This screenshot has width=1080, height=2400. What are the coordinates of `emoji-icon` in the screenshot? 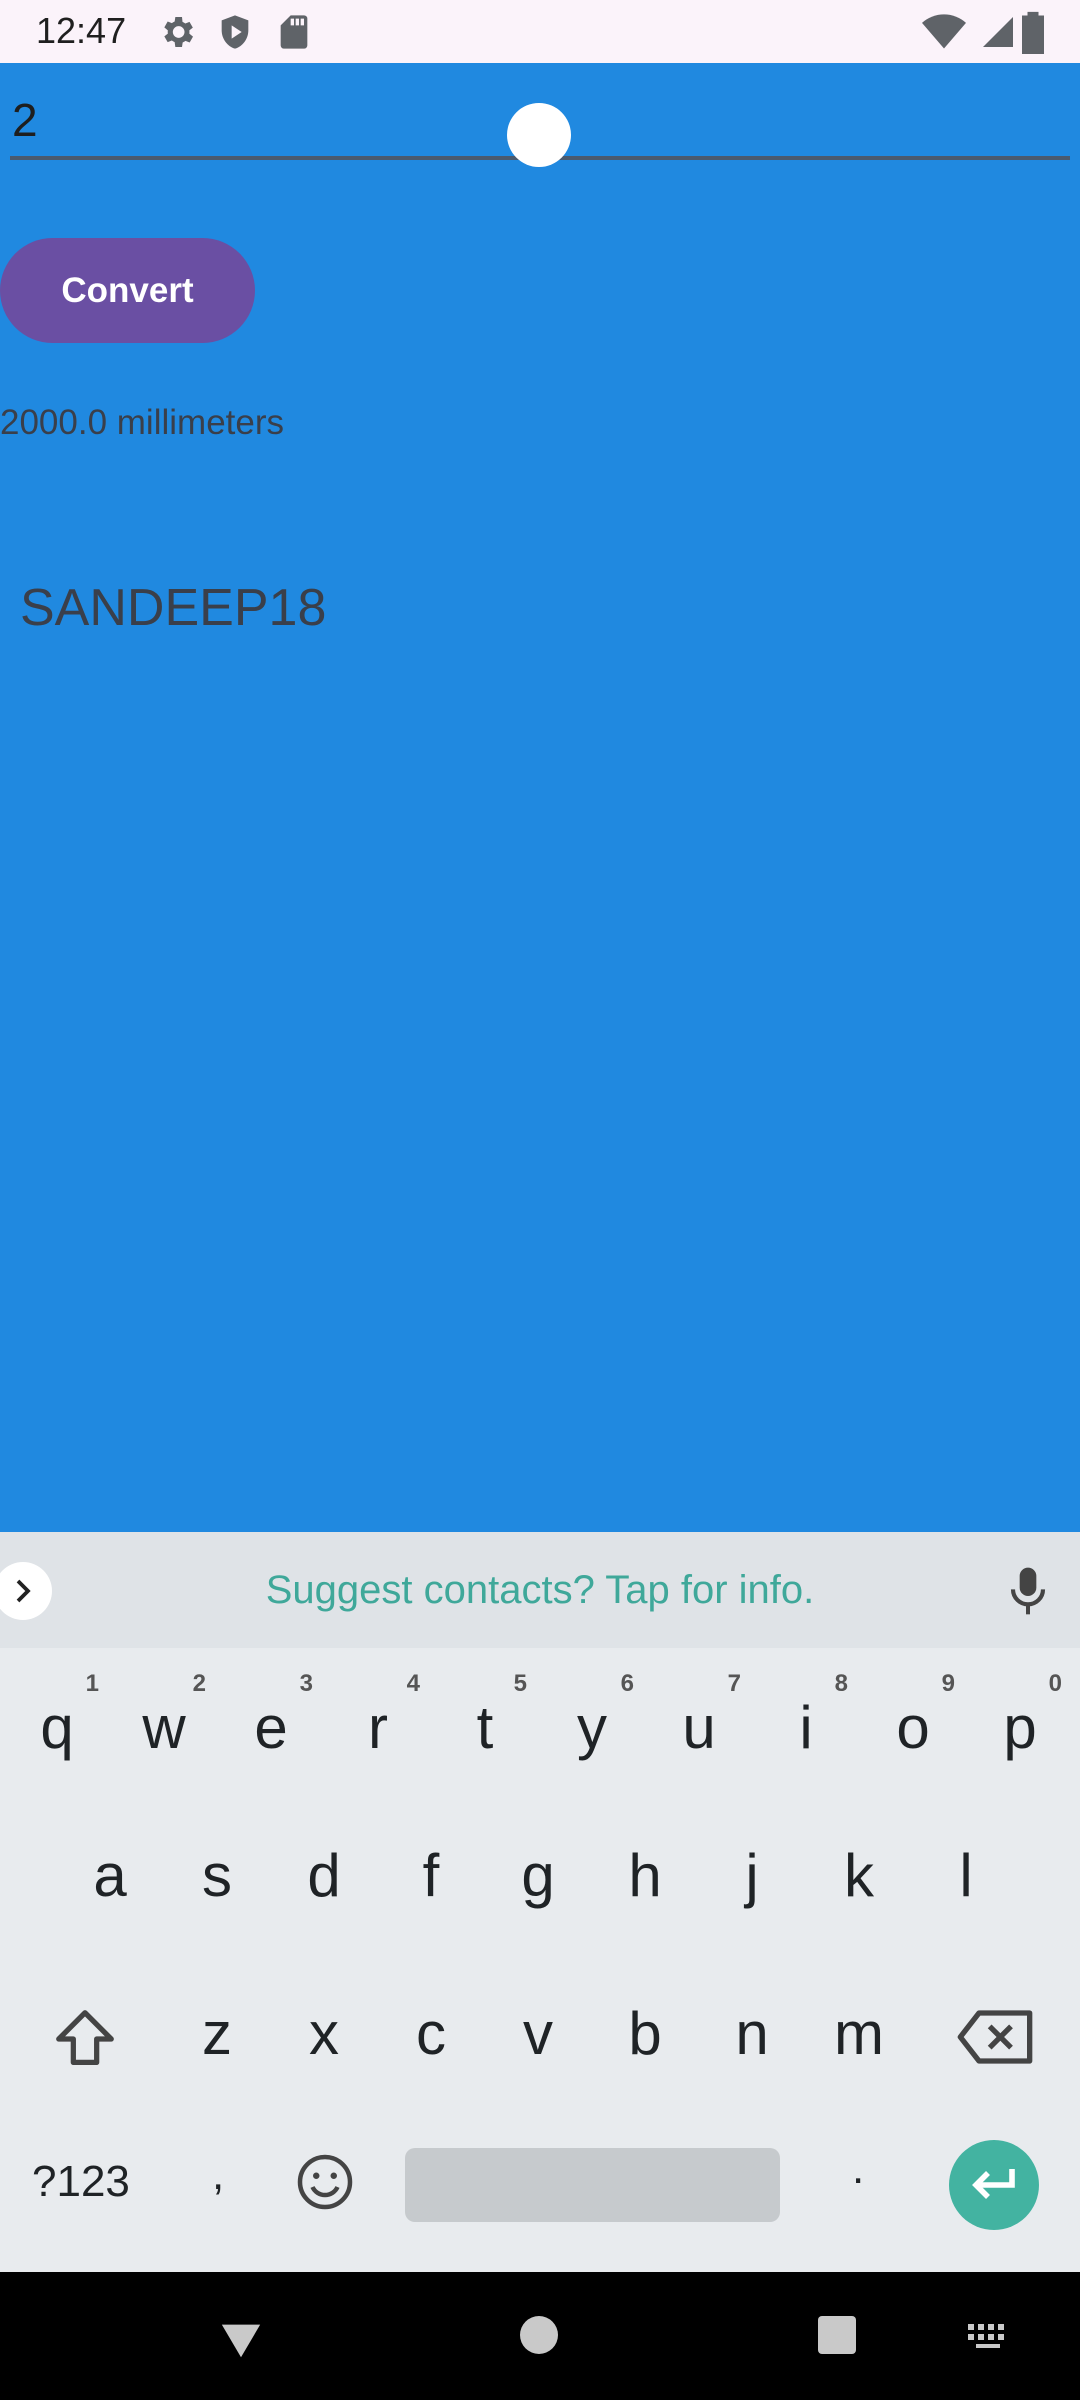 It's located at (325, 2182).